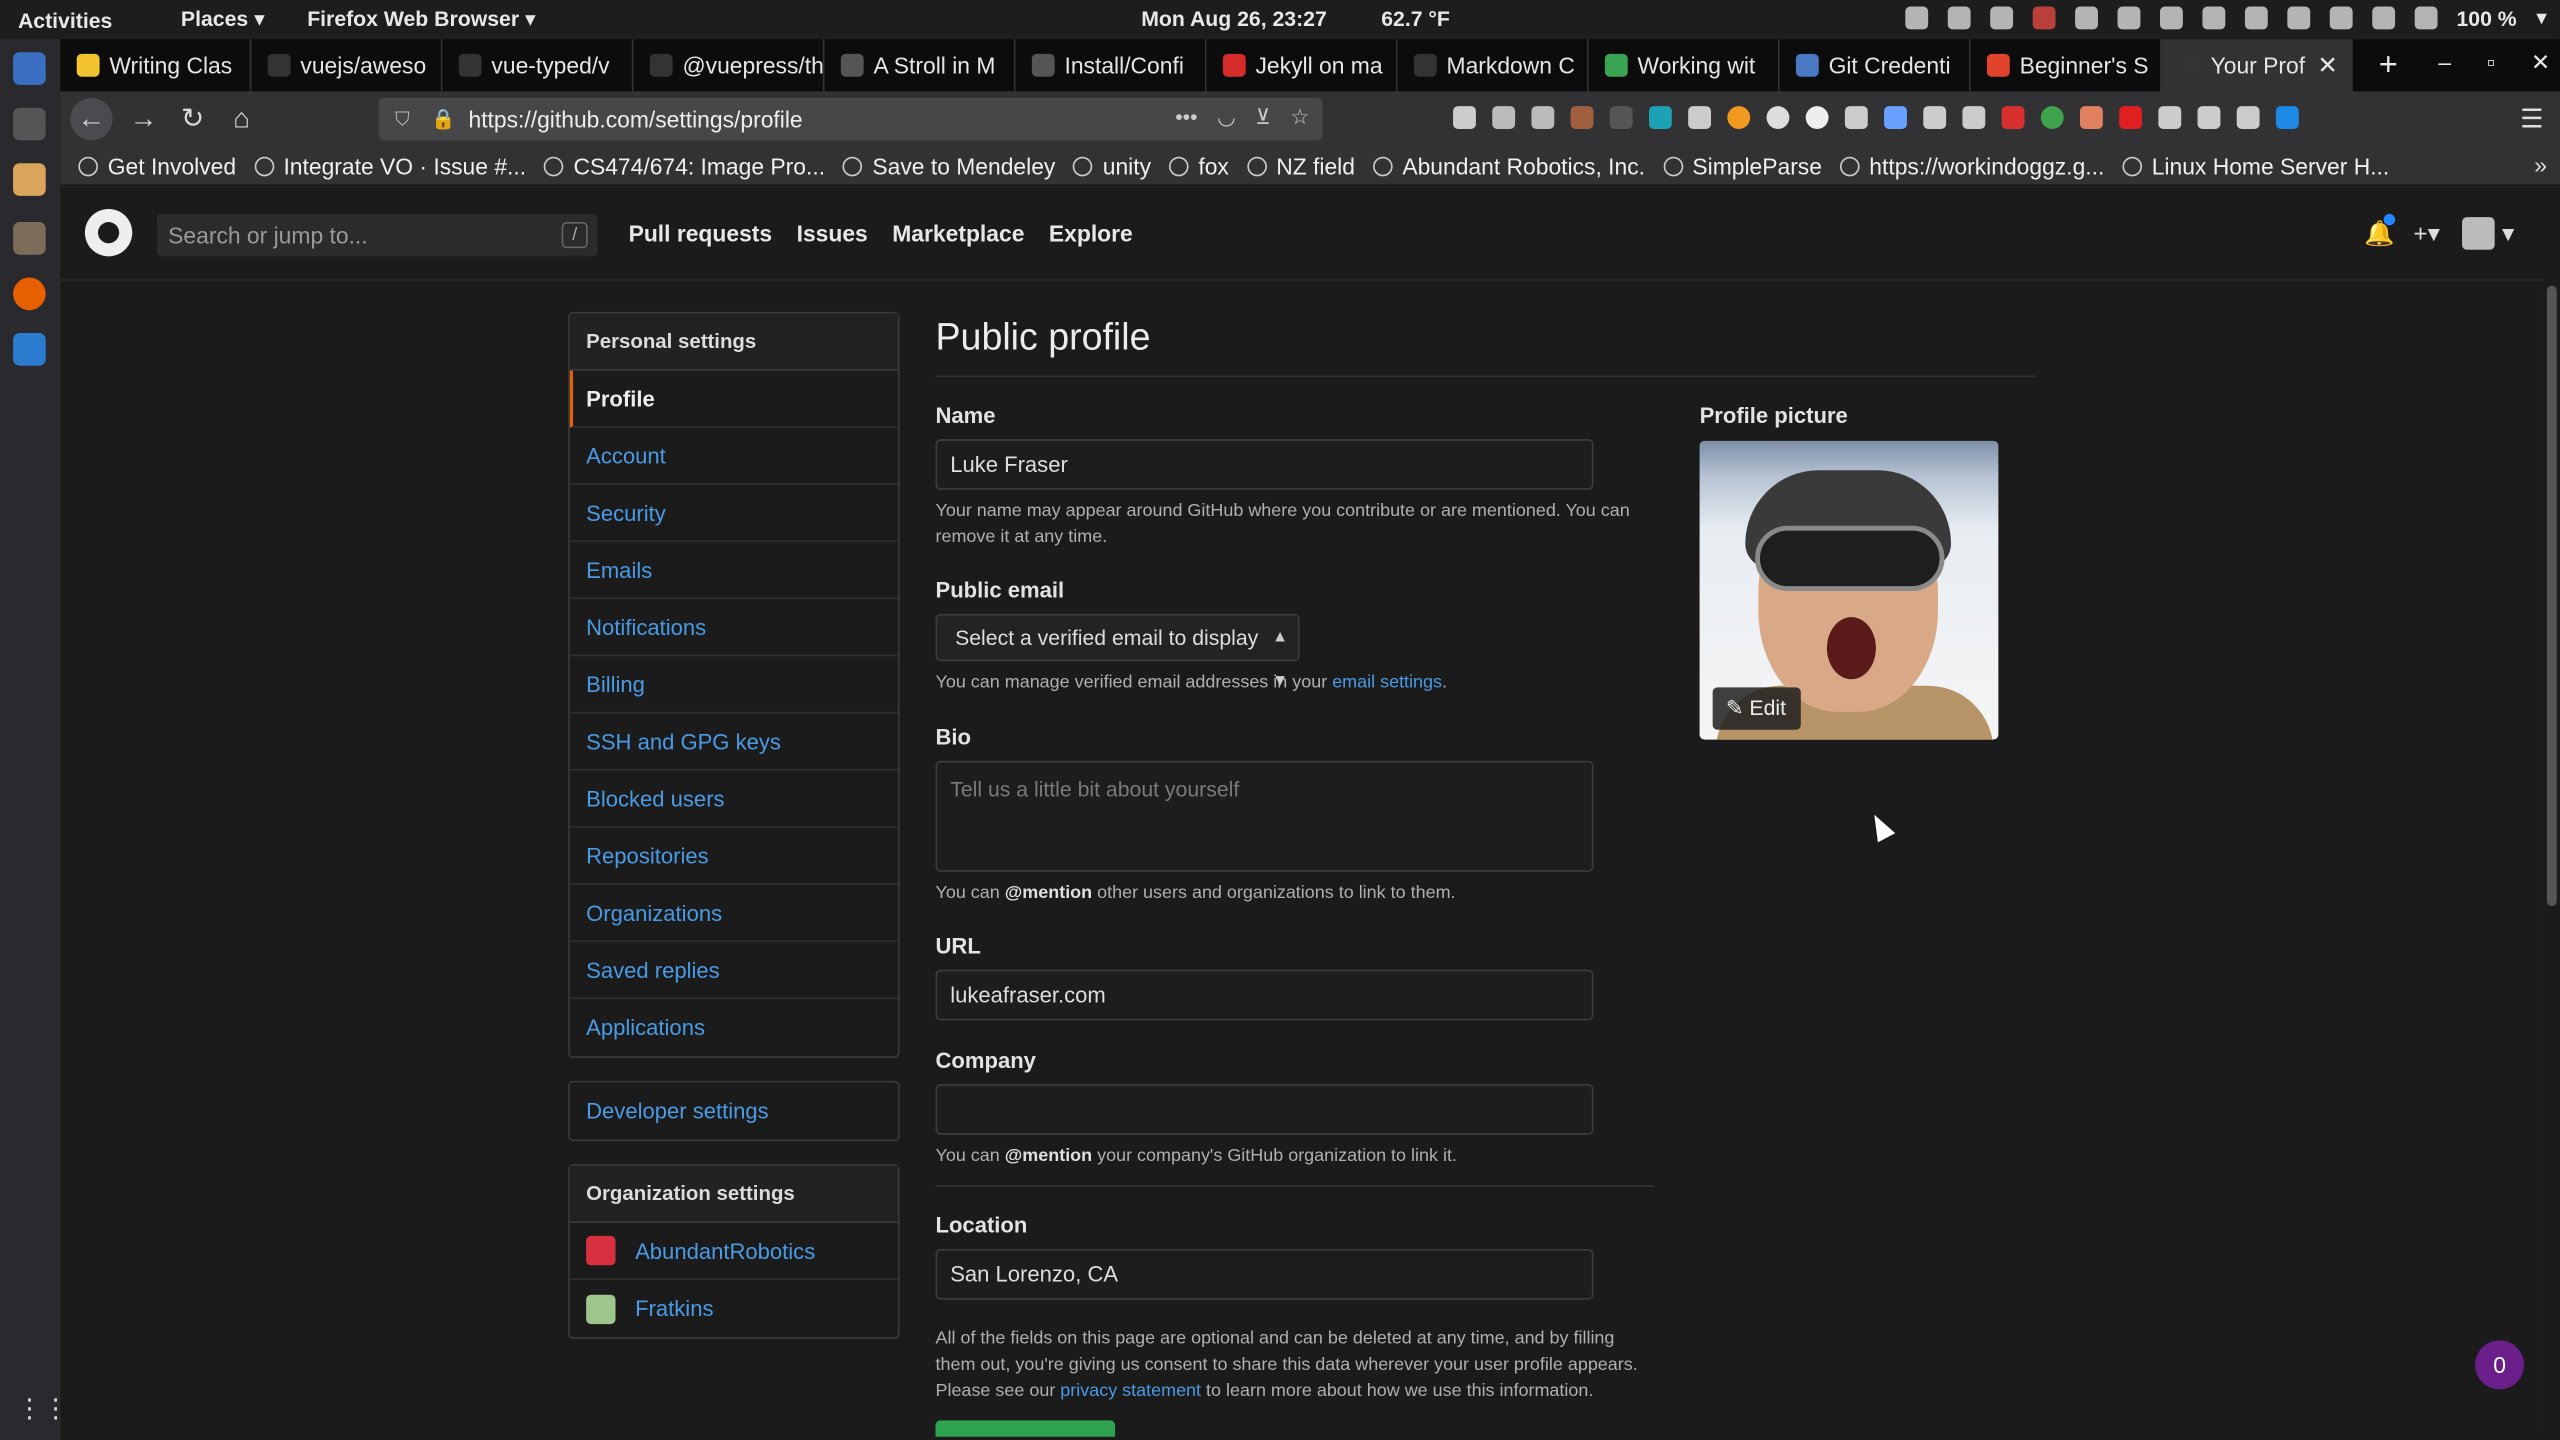 Image resolution: width=2560 pixels, height=1440 pixels. What do you see at coordinates (2257, 65) in the screenshot?
I see `browser-tab: Your Prof ✕` at bounding box center [2257, 65].